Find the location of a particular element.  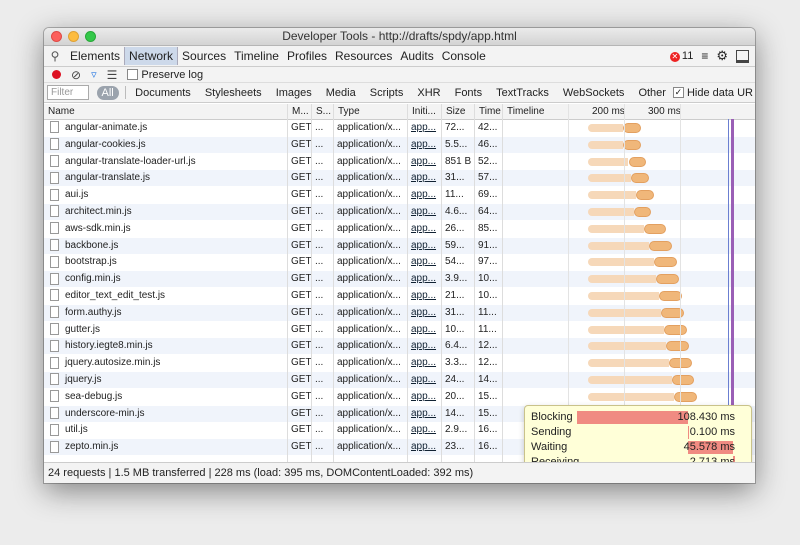

search-icon: ⚲ is located at coordinates (55, 56).